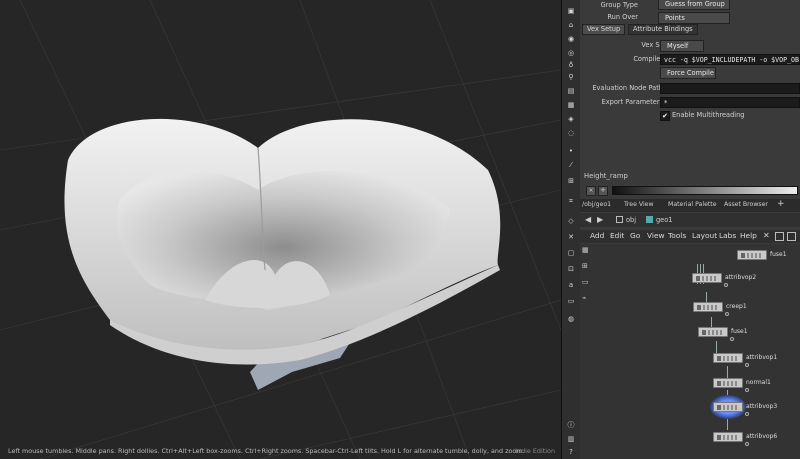 This screenshot has width=800, height=459. Describe the element at coordinates (635, 236) in the screenshot. I see `menu-go: Go` at that location.